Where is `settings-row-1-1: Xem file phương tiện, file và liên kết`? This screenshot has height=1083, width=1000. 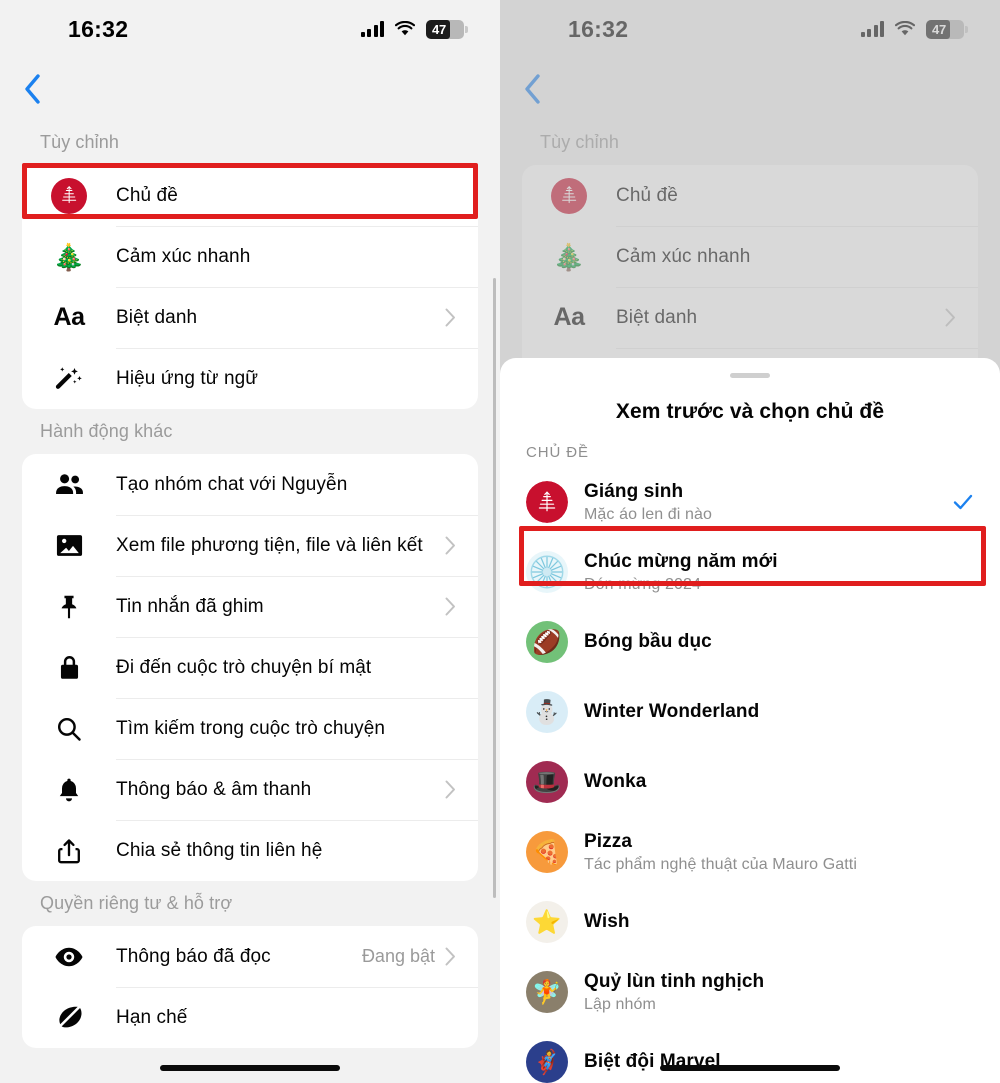
settings-row-1-1: Xem file phương tiện, file và liên kết is located at coordinates (250, 545).